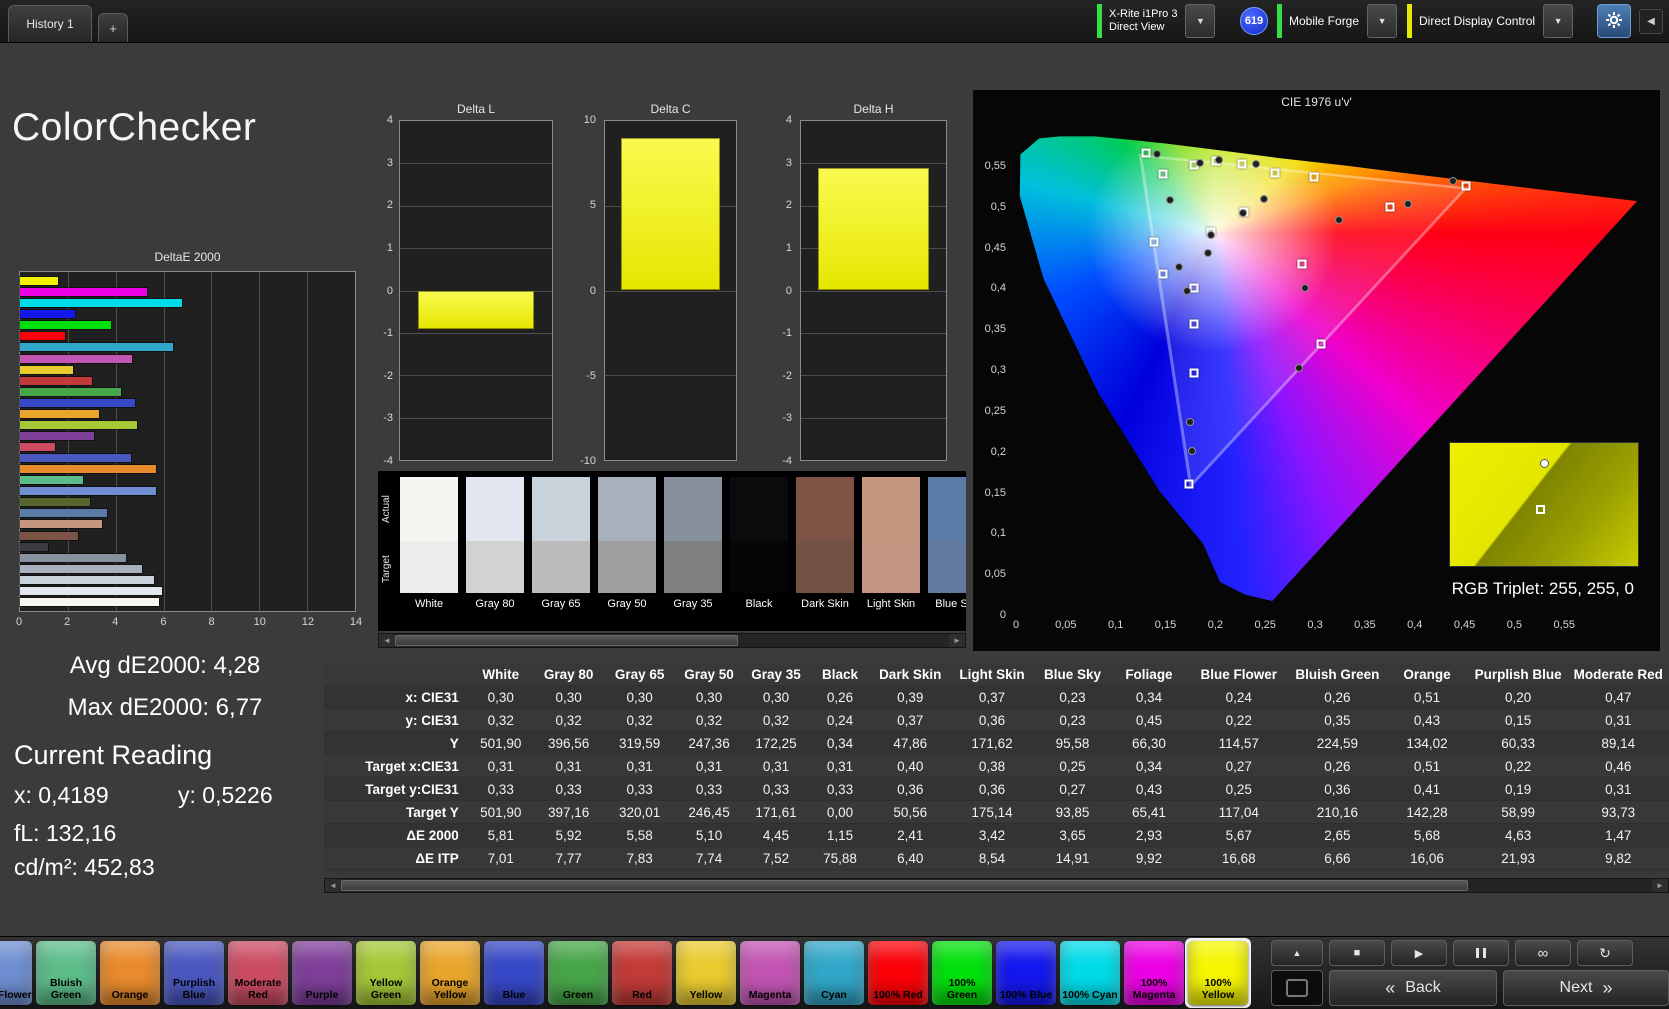 The image size is (1669, 1009). Describe the element at coordinates (1239, 766) in the screenshot. I see `table-cell: 0,27` at that location.